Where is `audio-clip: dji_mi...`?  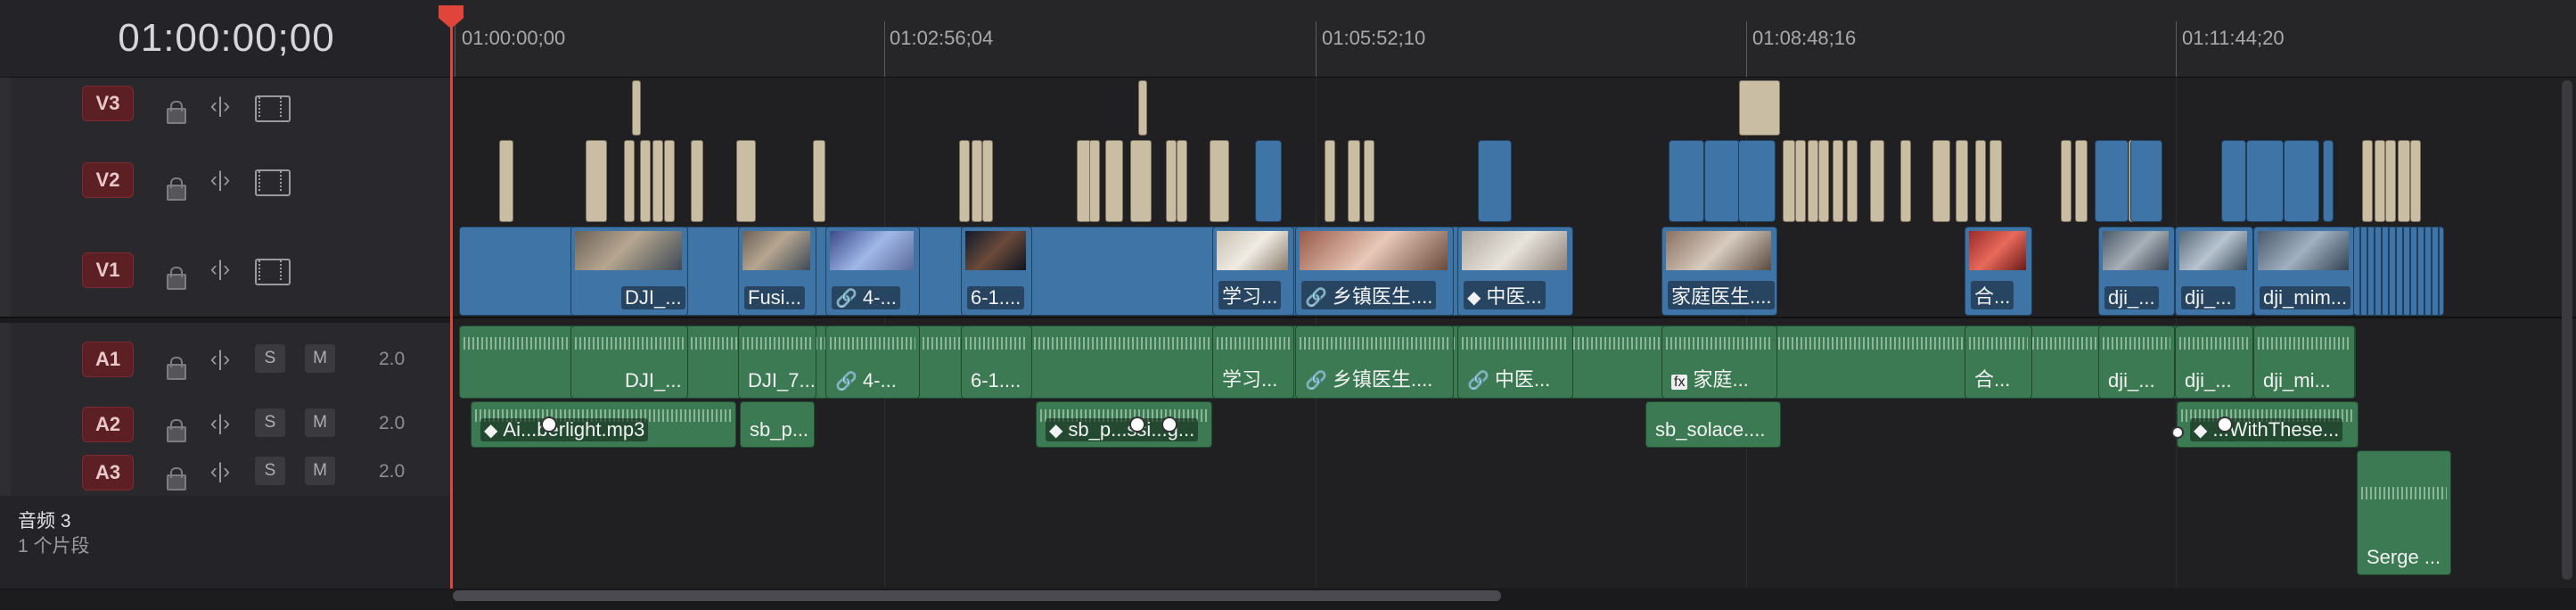
audio-clip: dji_mi... is located at coordinates (2304, 362).